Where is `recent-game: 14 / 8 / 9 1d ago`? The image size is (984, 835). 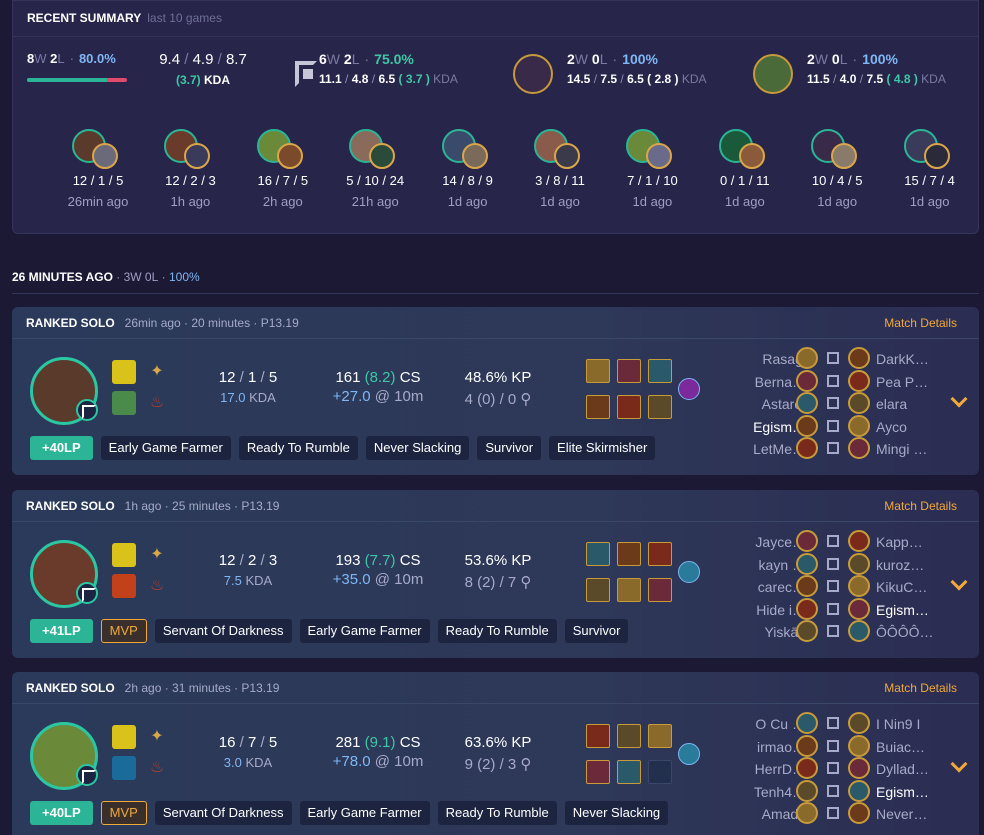 recent-game: 14 / 8 / 9 1d ago is located at coordinates (468, 169).